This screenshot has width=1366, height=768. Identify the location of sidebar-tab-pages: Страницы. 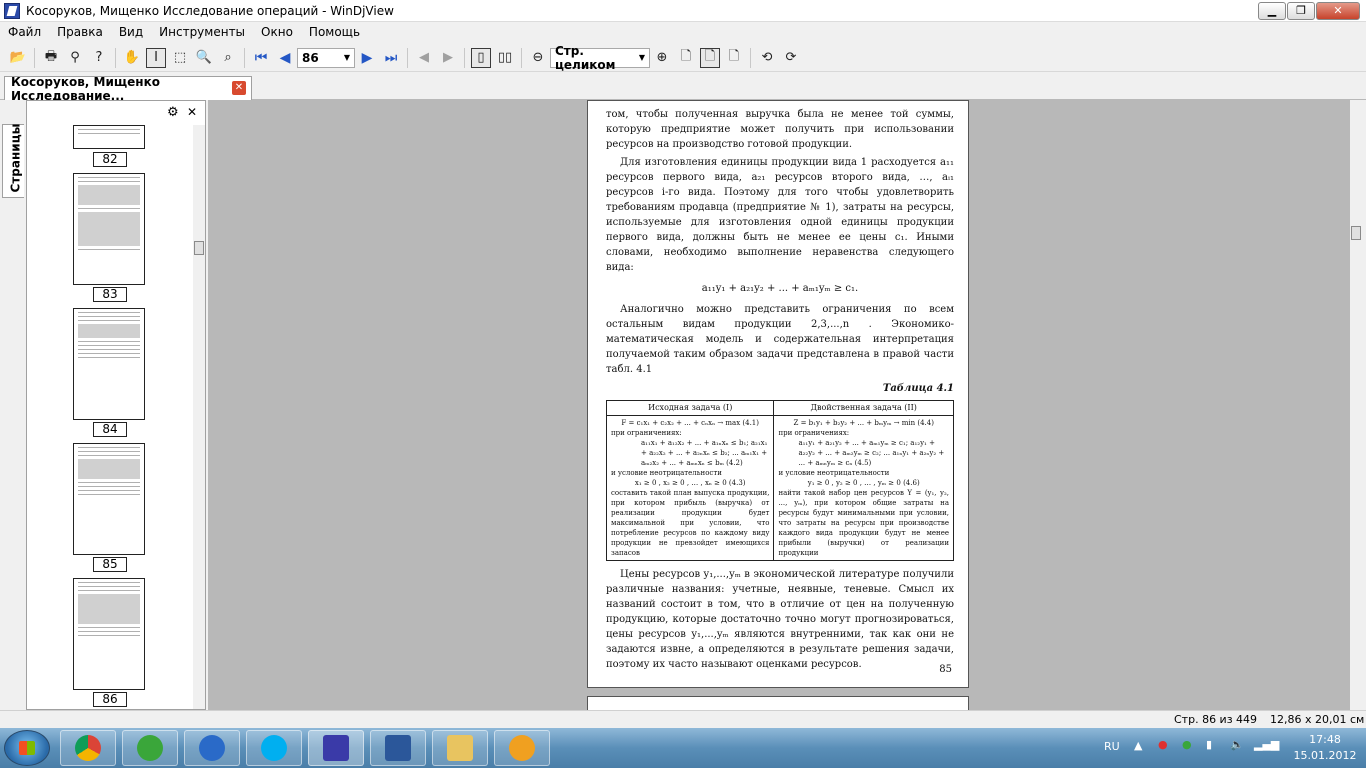
(13, 161).